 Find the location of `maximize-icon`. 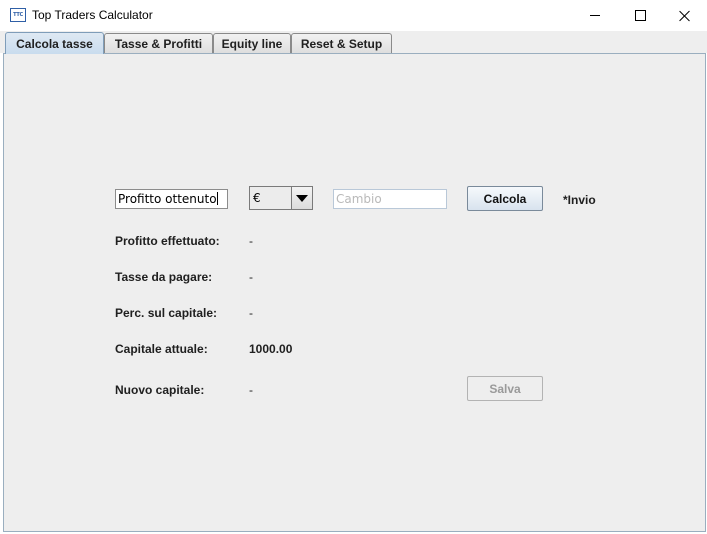

maximize-icon is located at coordinates (640, 15).